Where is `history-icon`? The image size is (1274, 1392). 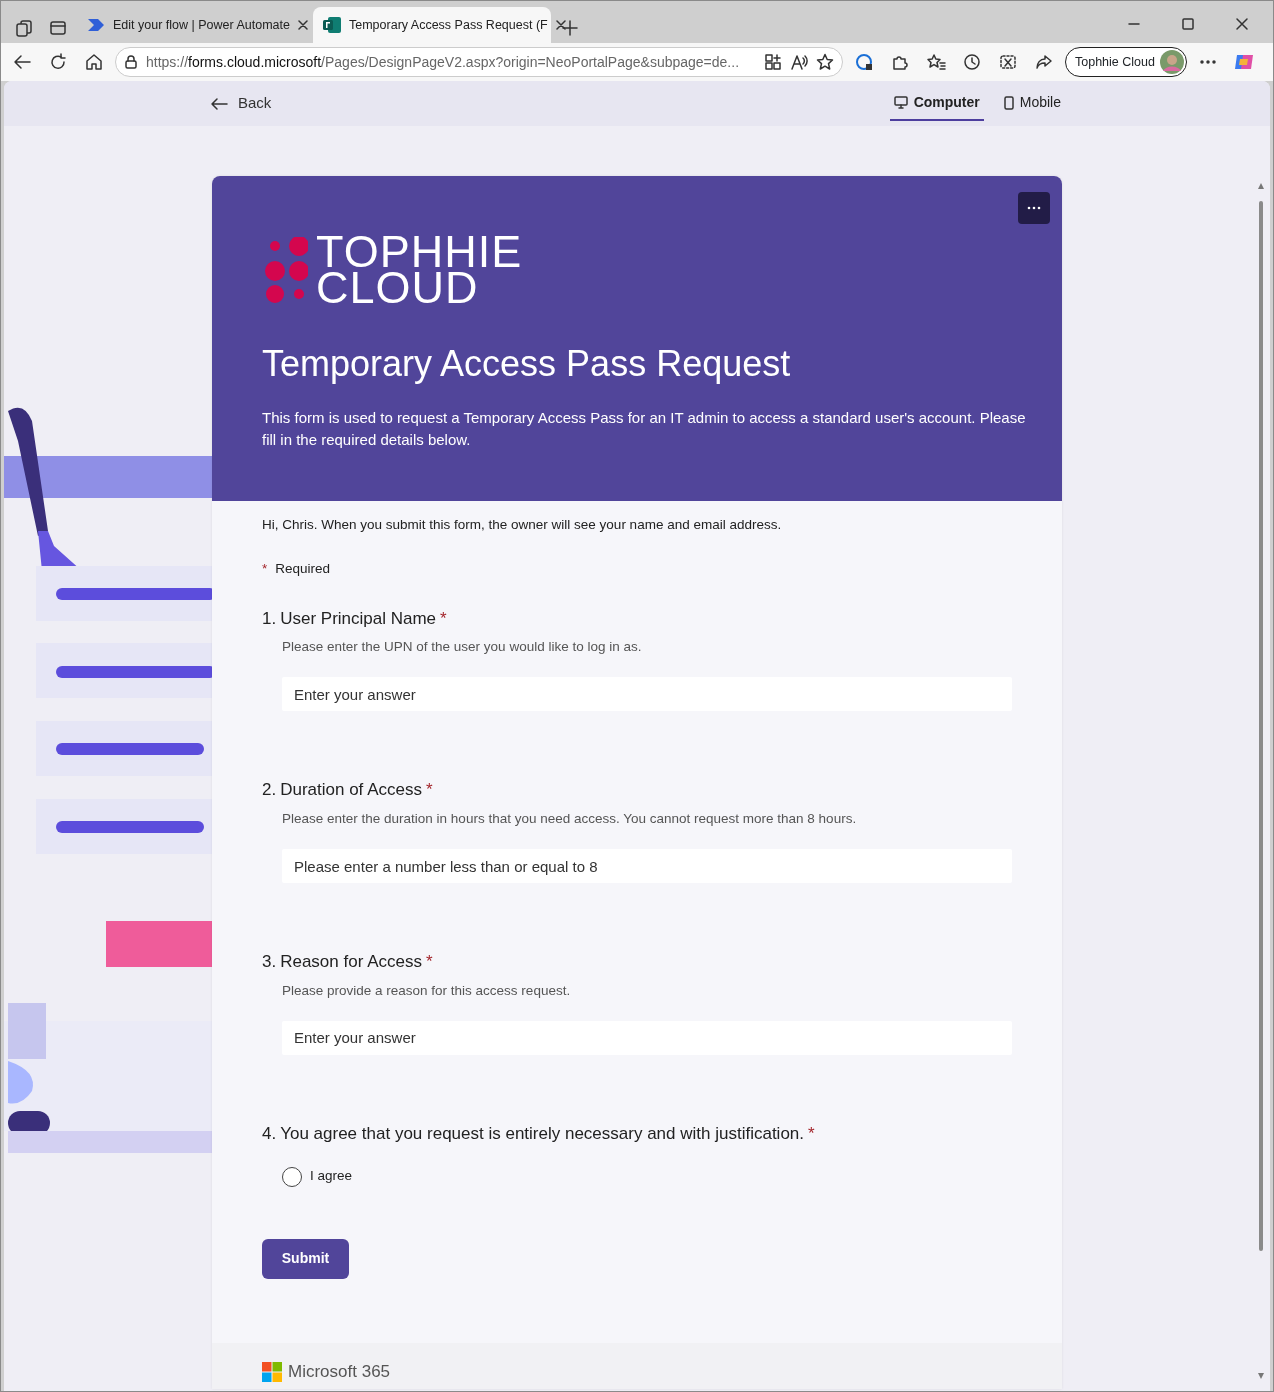
history-icon is located at coordinates (972, 62).